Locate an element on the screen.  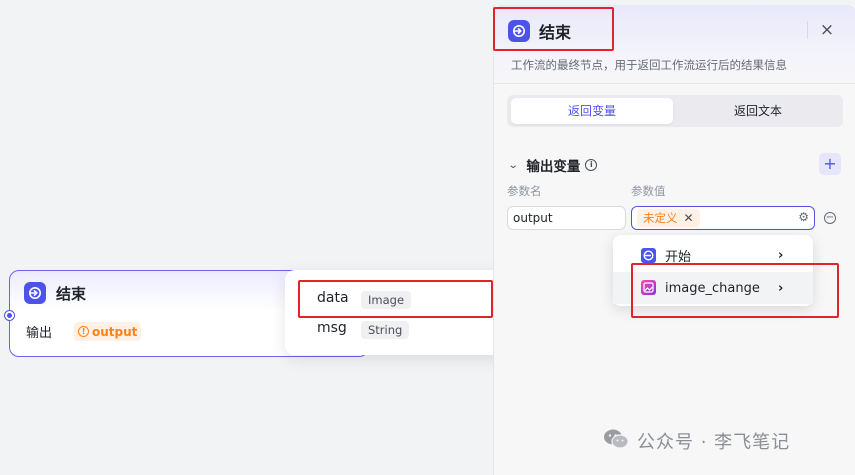
end-node-output-label: 输出 is located at coordinates (39, 333).